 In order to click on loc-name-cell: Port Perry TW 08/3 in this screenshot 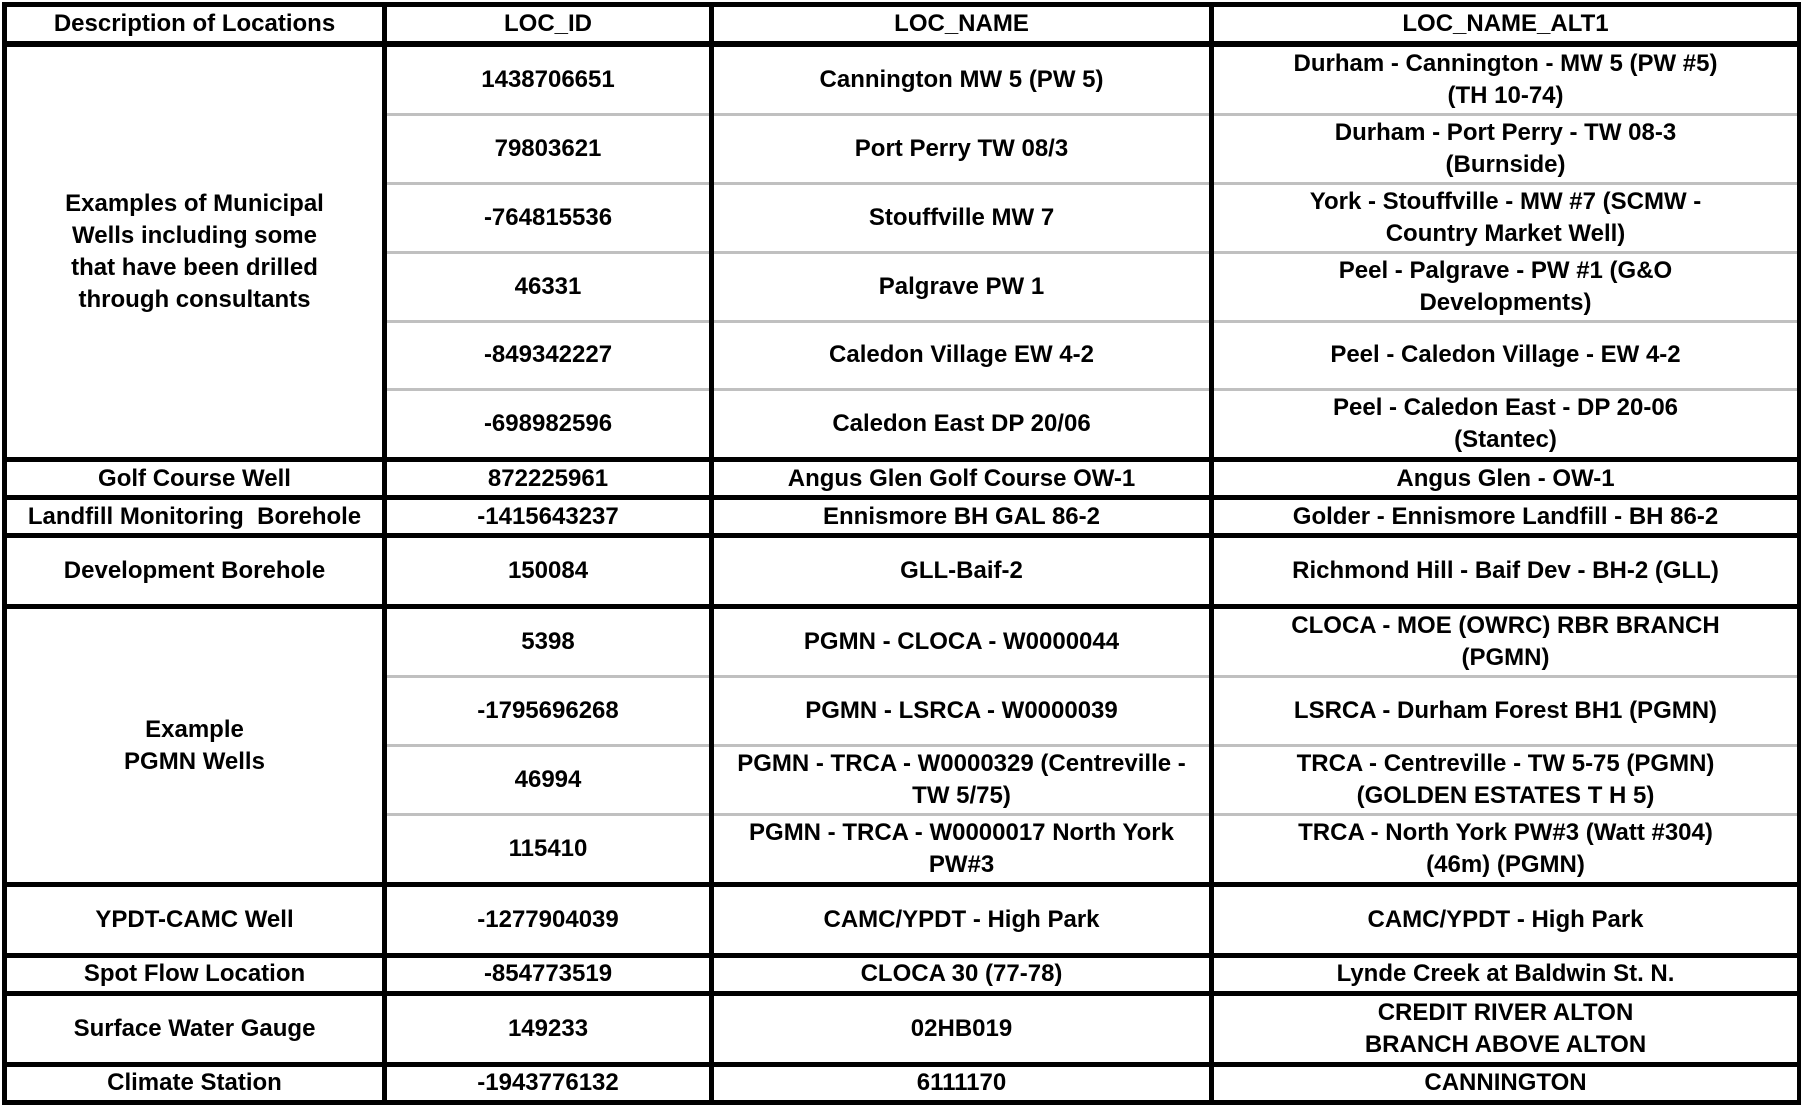, I will do `click(961, 148)`.